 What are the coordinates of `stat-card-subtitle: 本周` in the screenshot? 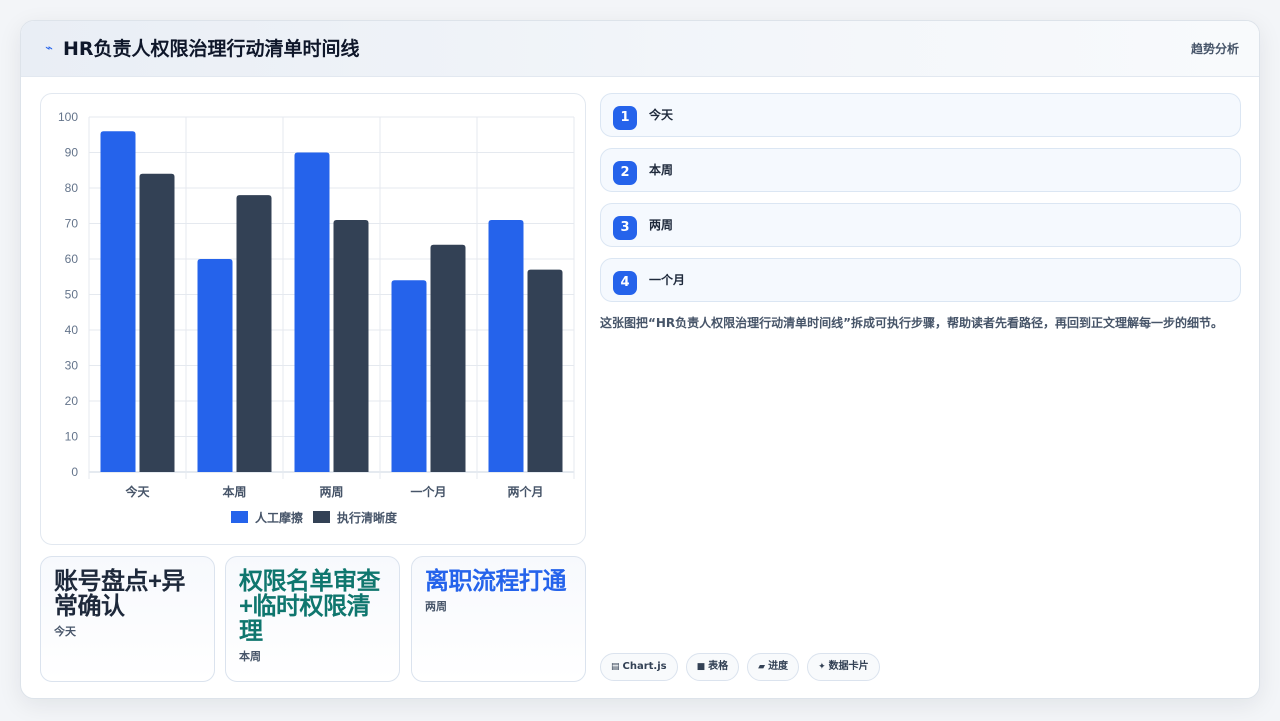 It's located at (250, 656).